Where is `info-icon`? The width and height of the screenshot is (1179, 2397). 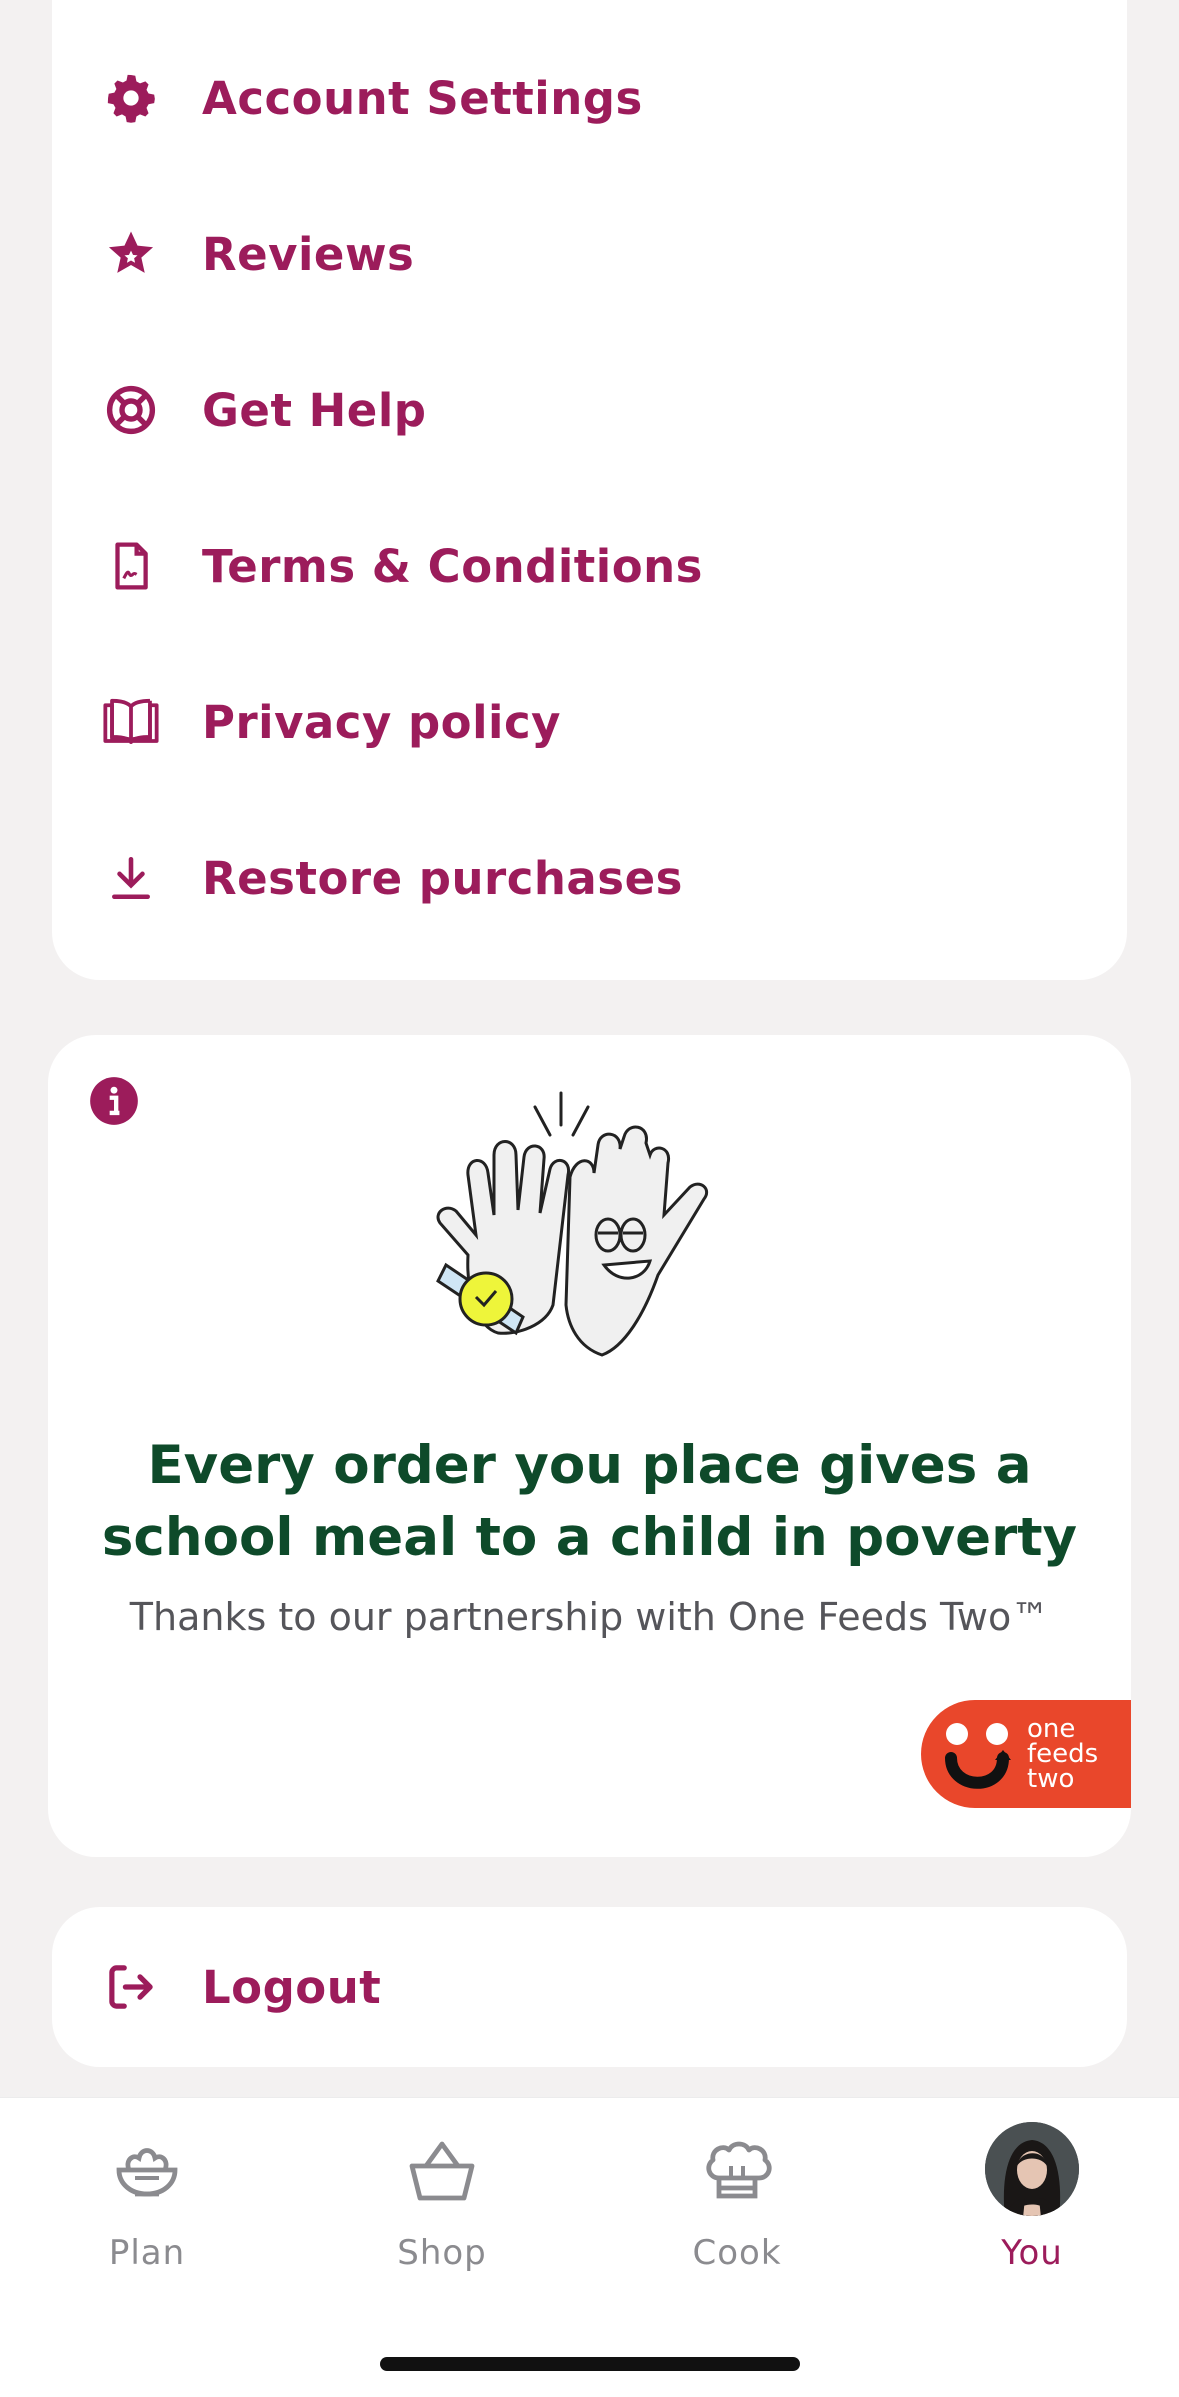
info-icon is located at coordinates (114, 1101).